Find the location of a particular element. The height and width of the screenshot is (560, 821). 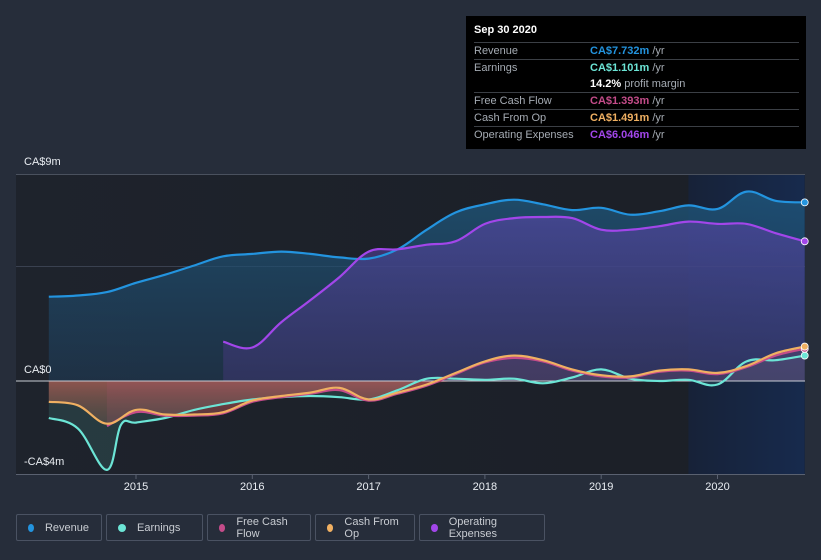

legend-label: Operating Expenses is located at coordinates (472, 527).